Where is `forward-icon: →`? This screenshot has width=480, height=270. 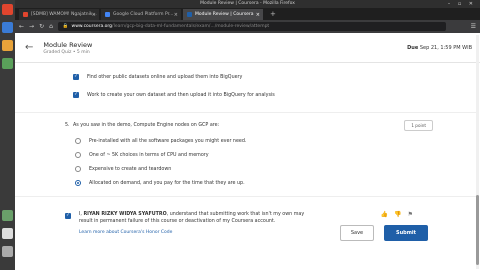 forward-icon: → is located at coordinates (31, 26).